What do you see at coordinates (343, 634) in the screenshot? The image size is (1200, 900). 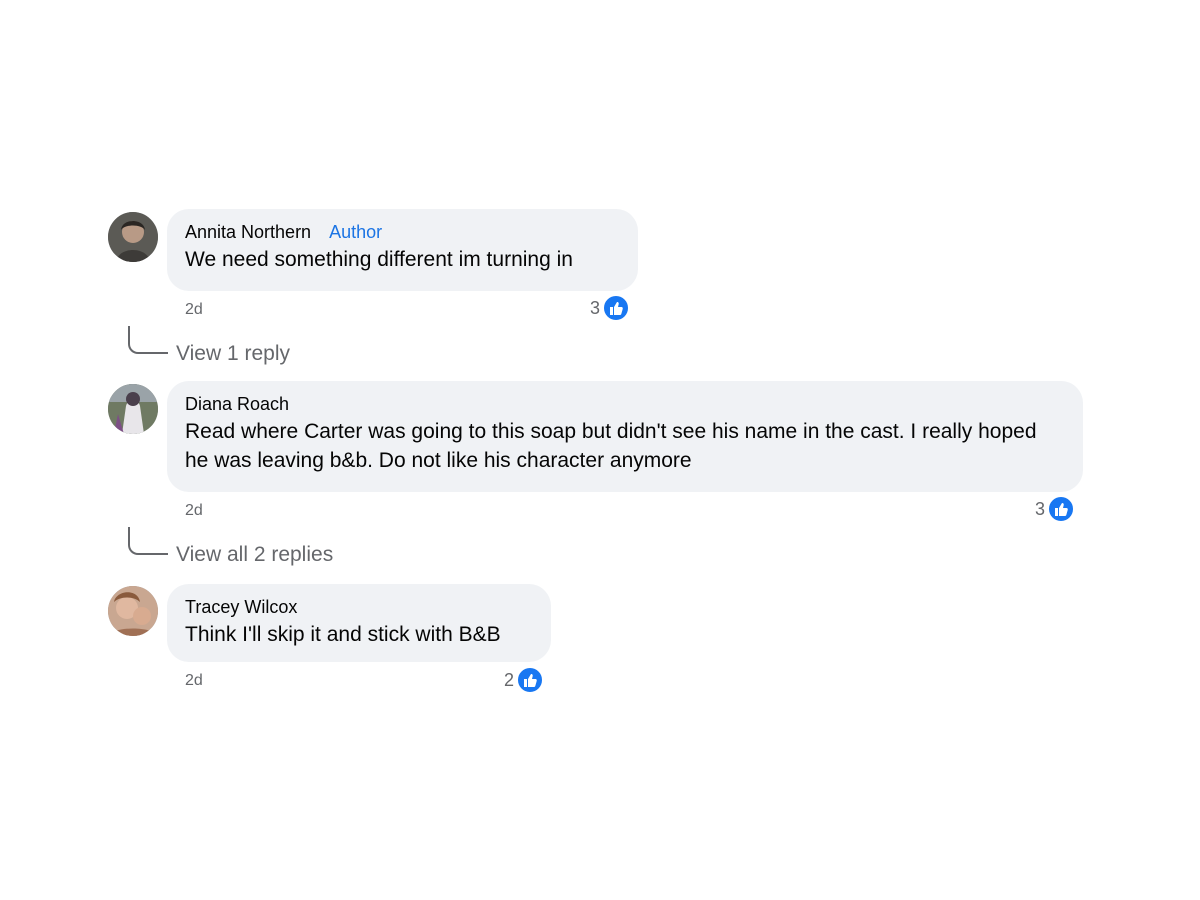 I see `comment-text: Think I'll skip it and stick with B&B` at bounding box center [343, 634].